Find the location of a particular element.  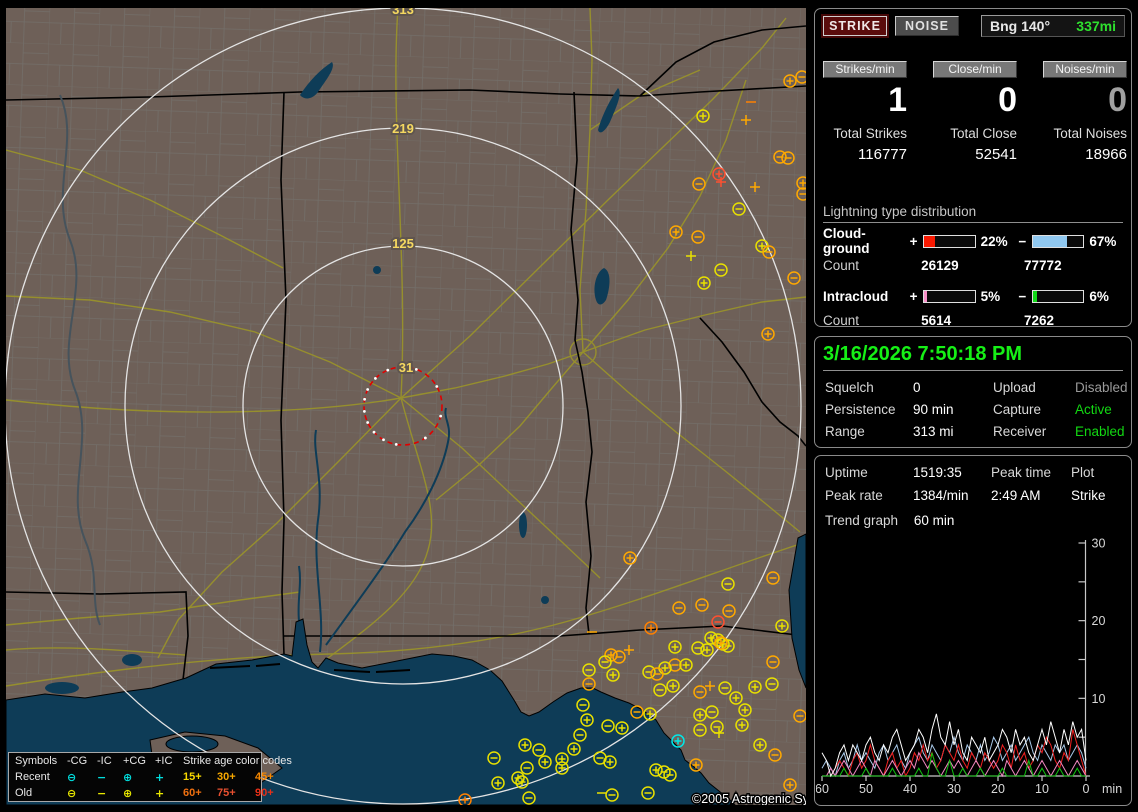

cg-minus-bar is located at coordinates (1058, 241).